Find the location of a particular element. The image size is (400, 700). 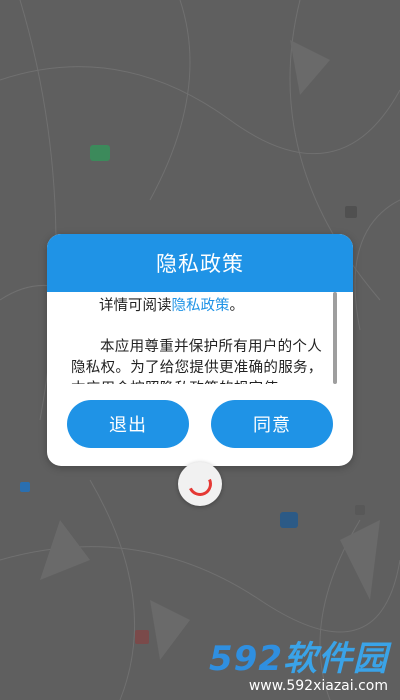

spinner-arc-icon is located at coordinates (200, 484).